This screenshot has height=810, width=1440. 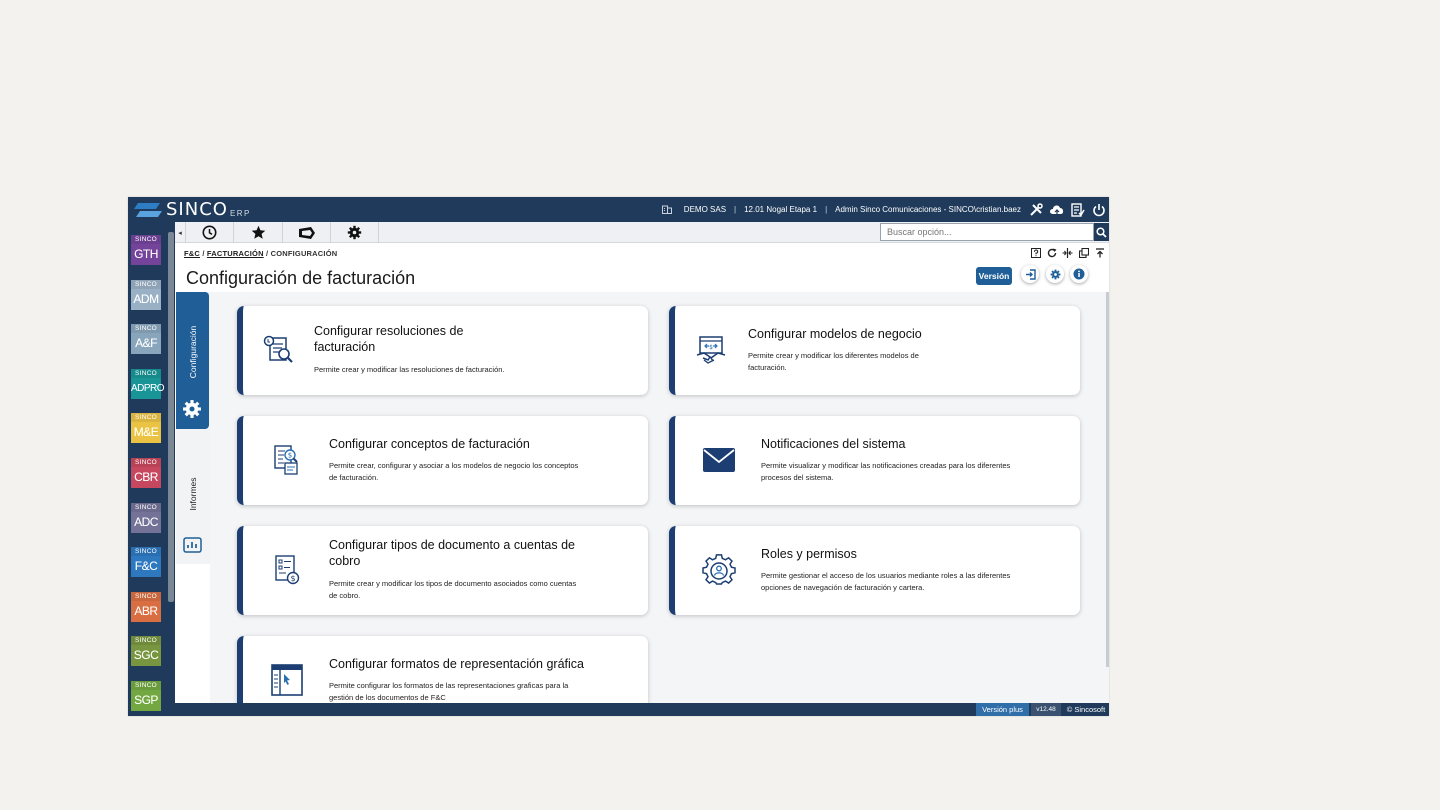 I want to click on sign-in-icon, so click(x=1030, y=274).